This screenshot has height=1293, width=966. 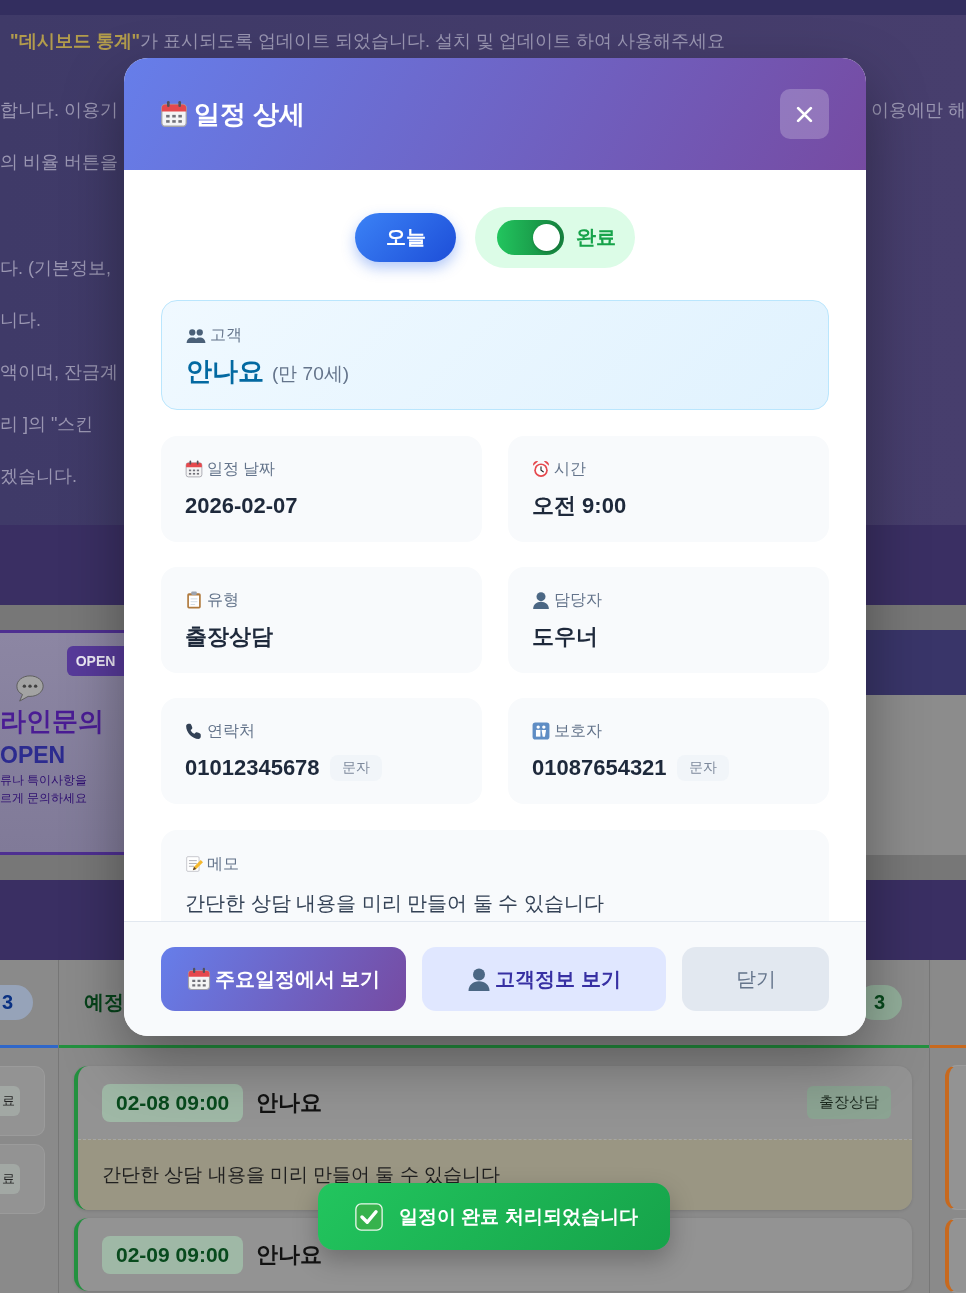 I want to click on check-box-icon, so click(x=369, y=1216).